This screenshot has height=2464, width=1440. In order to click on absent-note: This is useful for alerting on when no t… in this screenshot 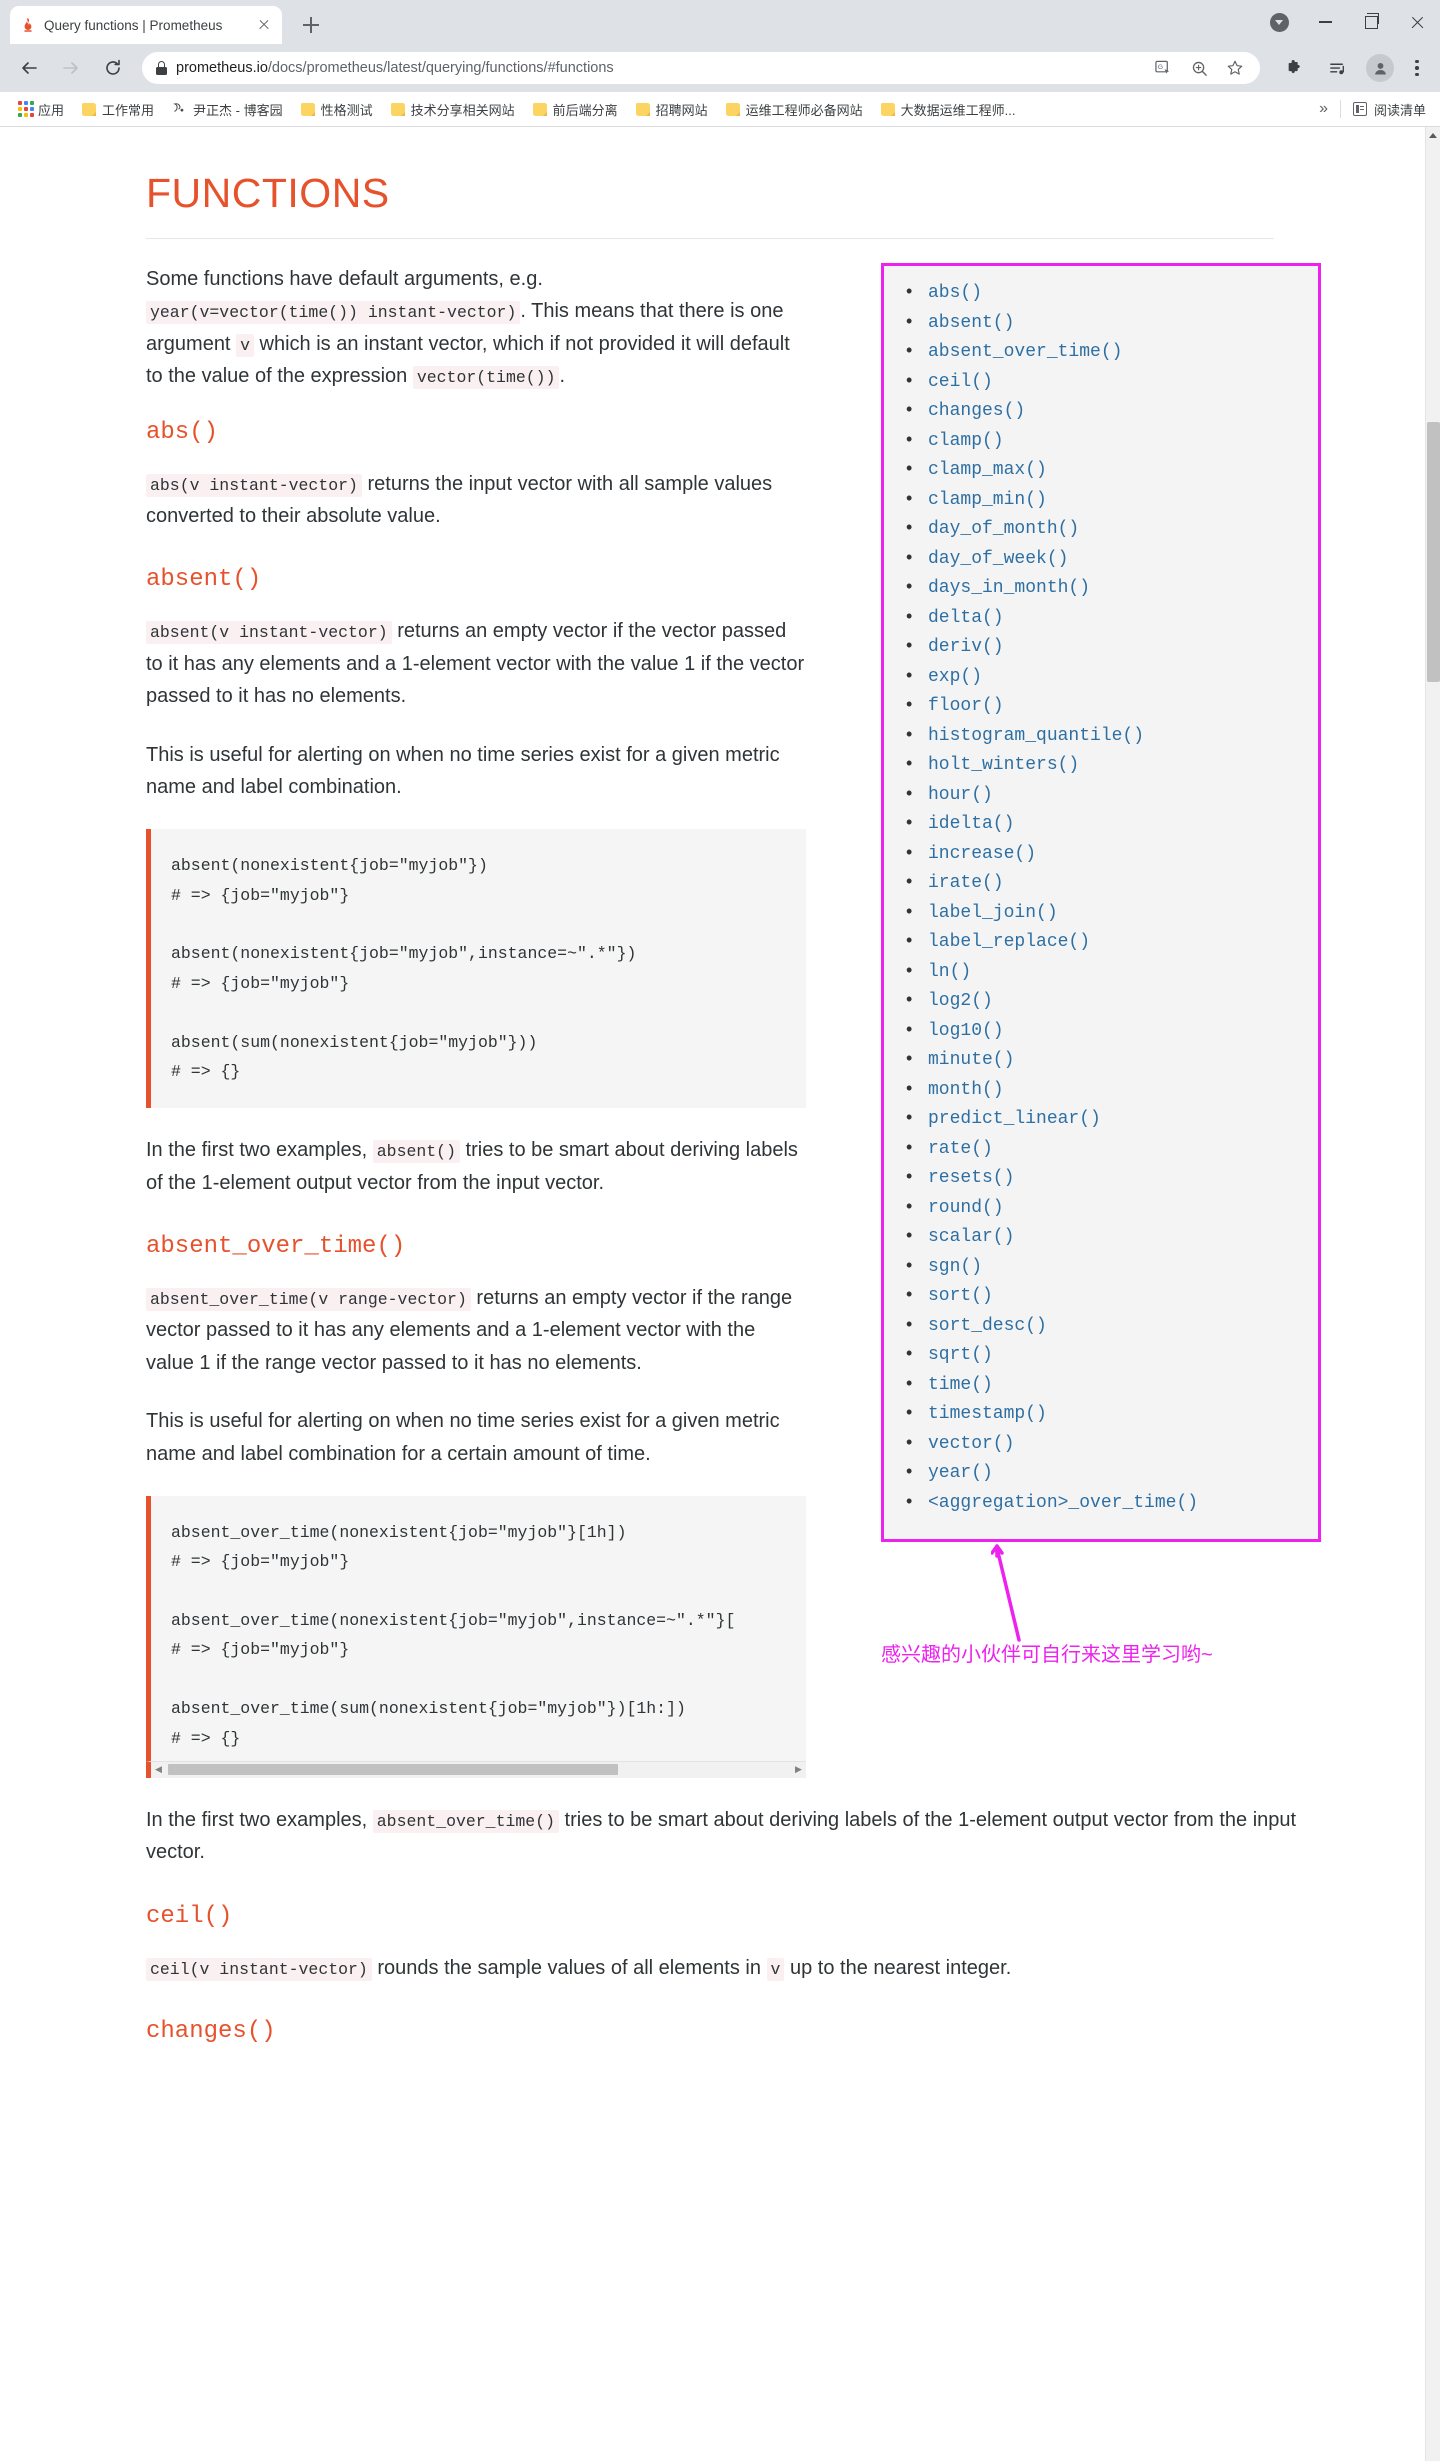, I will do `click(463, 770)`.